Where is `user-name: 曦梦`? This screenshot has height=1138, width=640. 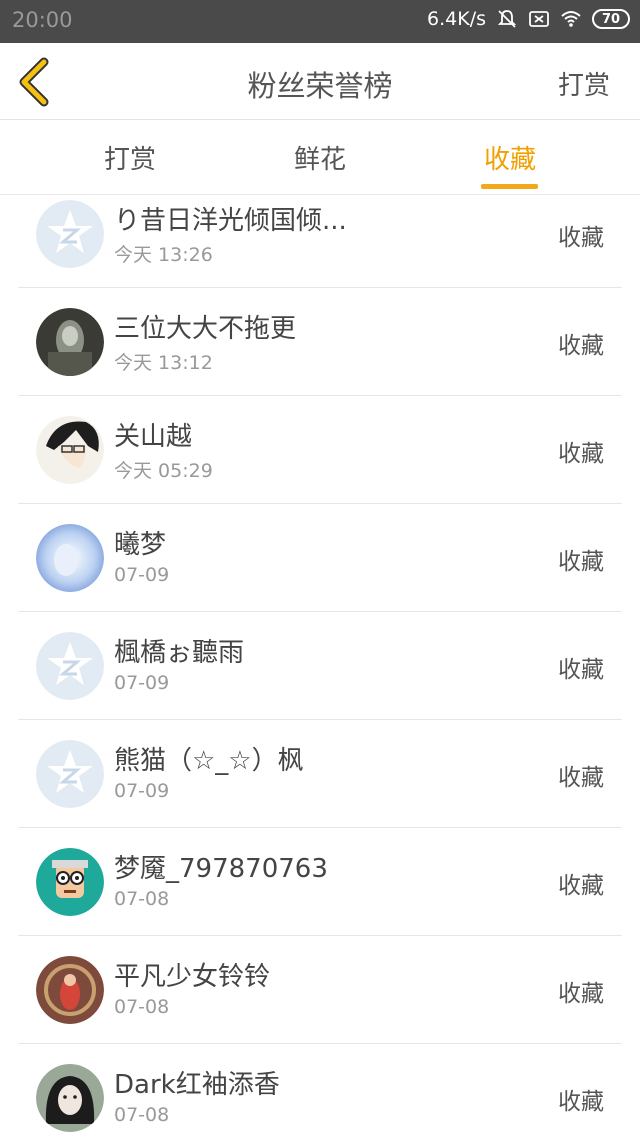 user-name: 曦梦 is located at coordinates (140, 545).